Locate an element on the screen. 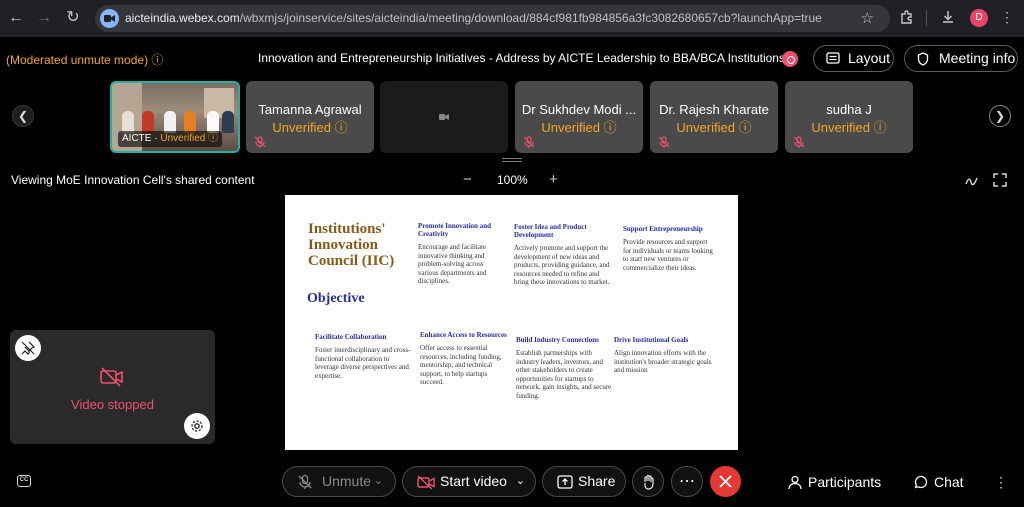 This screenshot has height=507, width=1024. toolbar-divider is located at coordinates (926, 18).